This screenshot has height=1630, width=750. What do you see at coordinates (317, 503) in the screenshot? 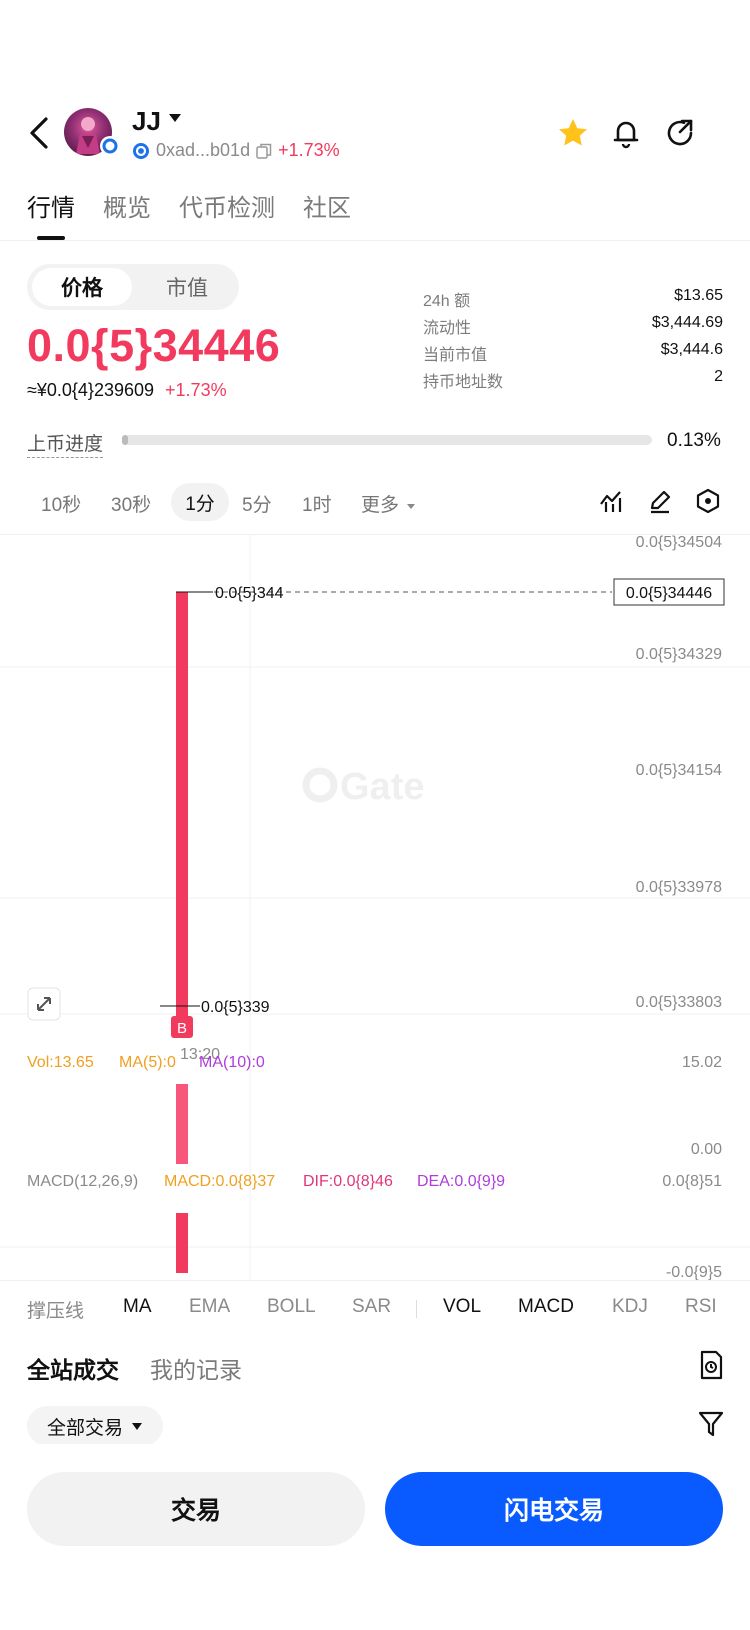
I see `timeframe-1h: 1时` at bounding box center [317, 503].